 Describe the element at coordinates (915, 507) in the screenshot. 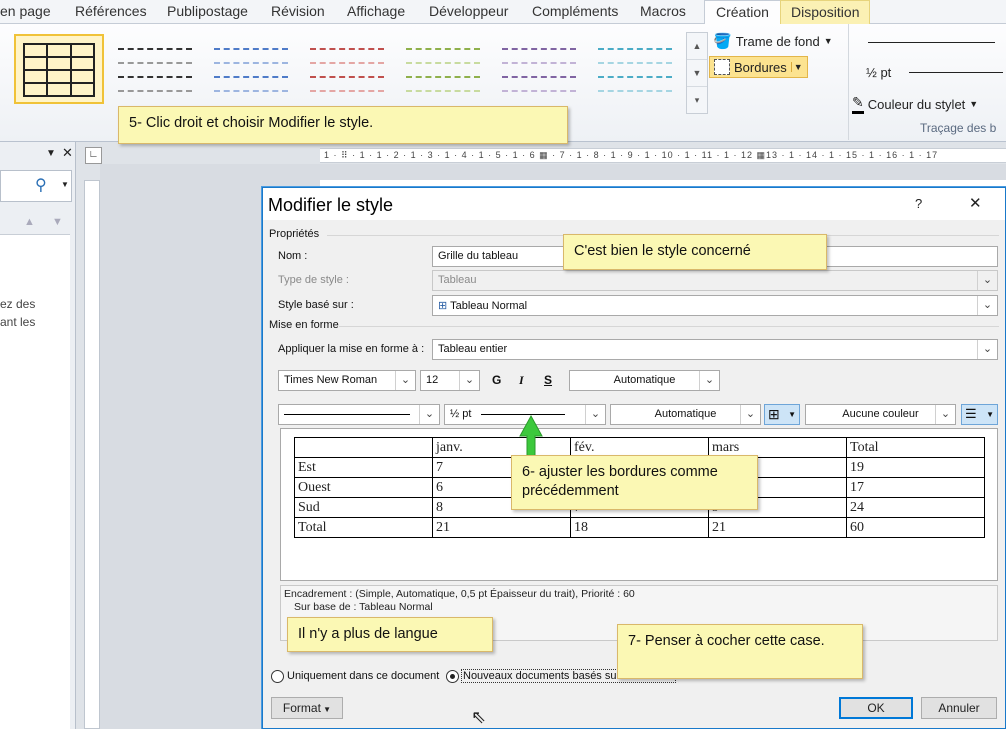

I see `table-cell: 24` at that location.